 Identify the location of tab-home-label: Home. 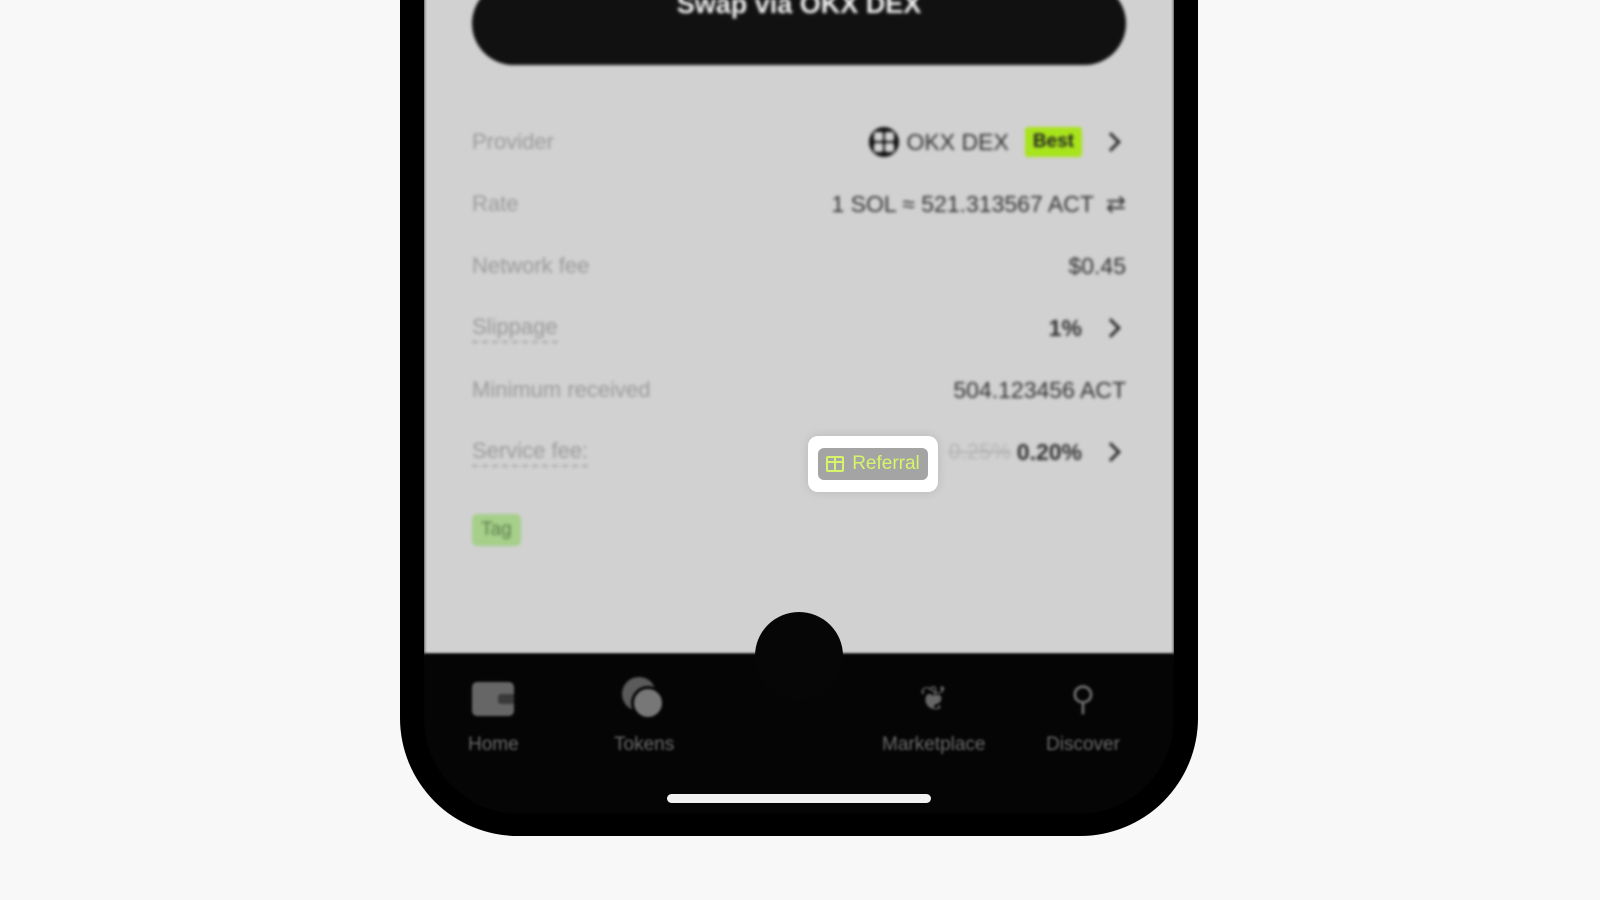
(493, 744).